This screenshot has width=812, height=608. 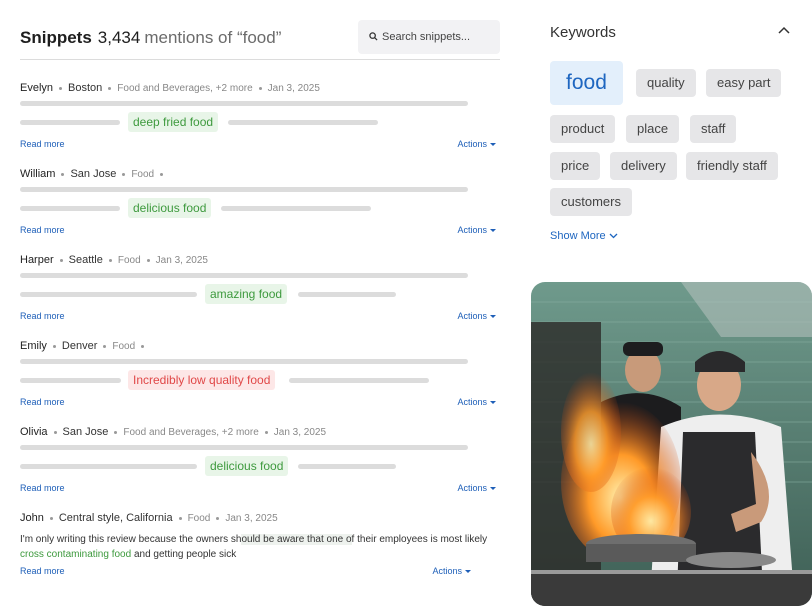 I want to click on highlight-positive: amazing food, so click(x=246, y=294).